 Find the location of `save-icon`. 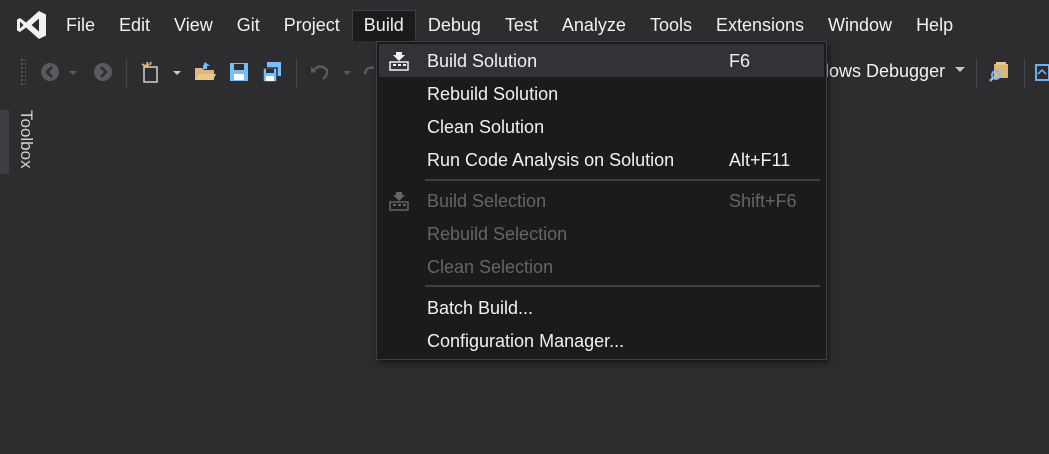

save-icon is located at coordinates (239, 72).